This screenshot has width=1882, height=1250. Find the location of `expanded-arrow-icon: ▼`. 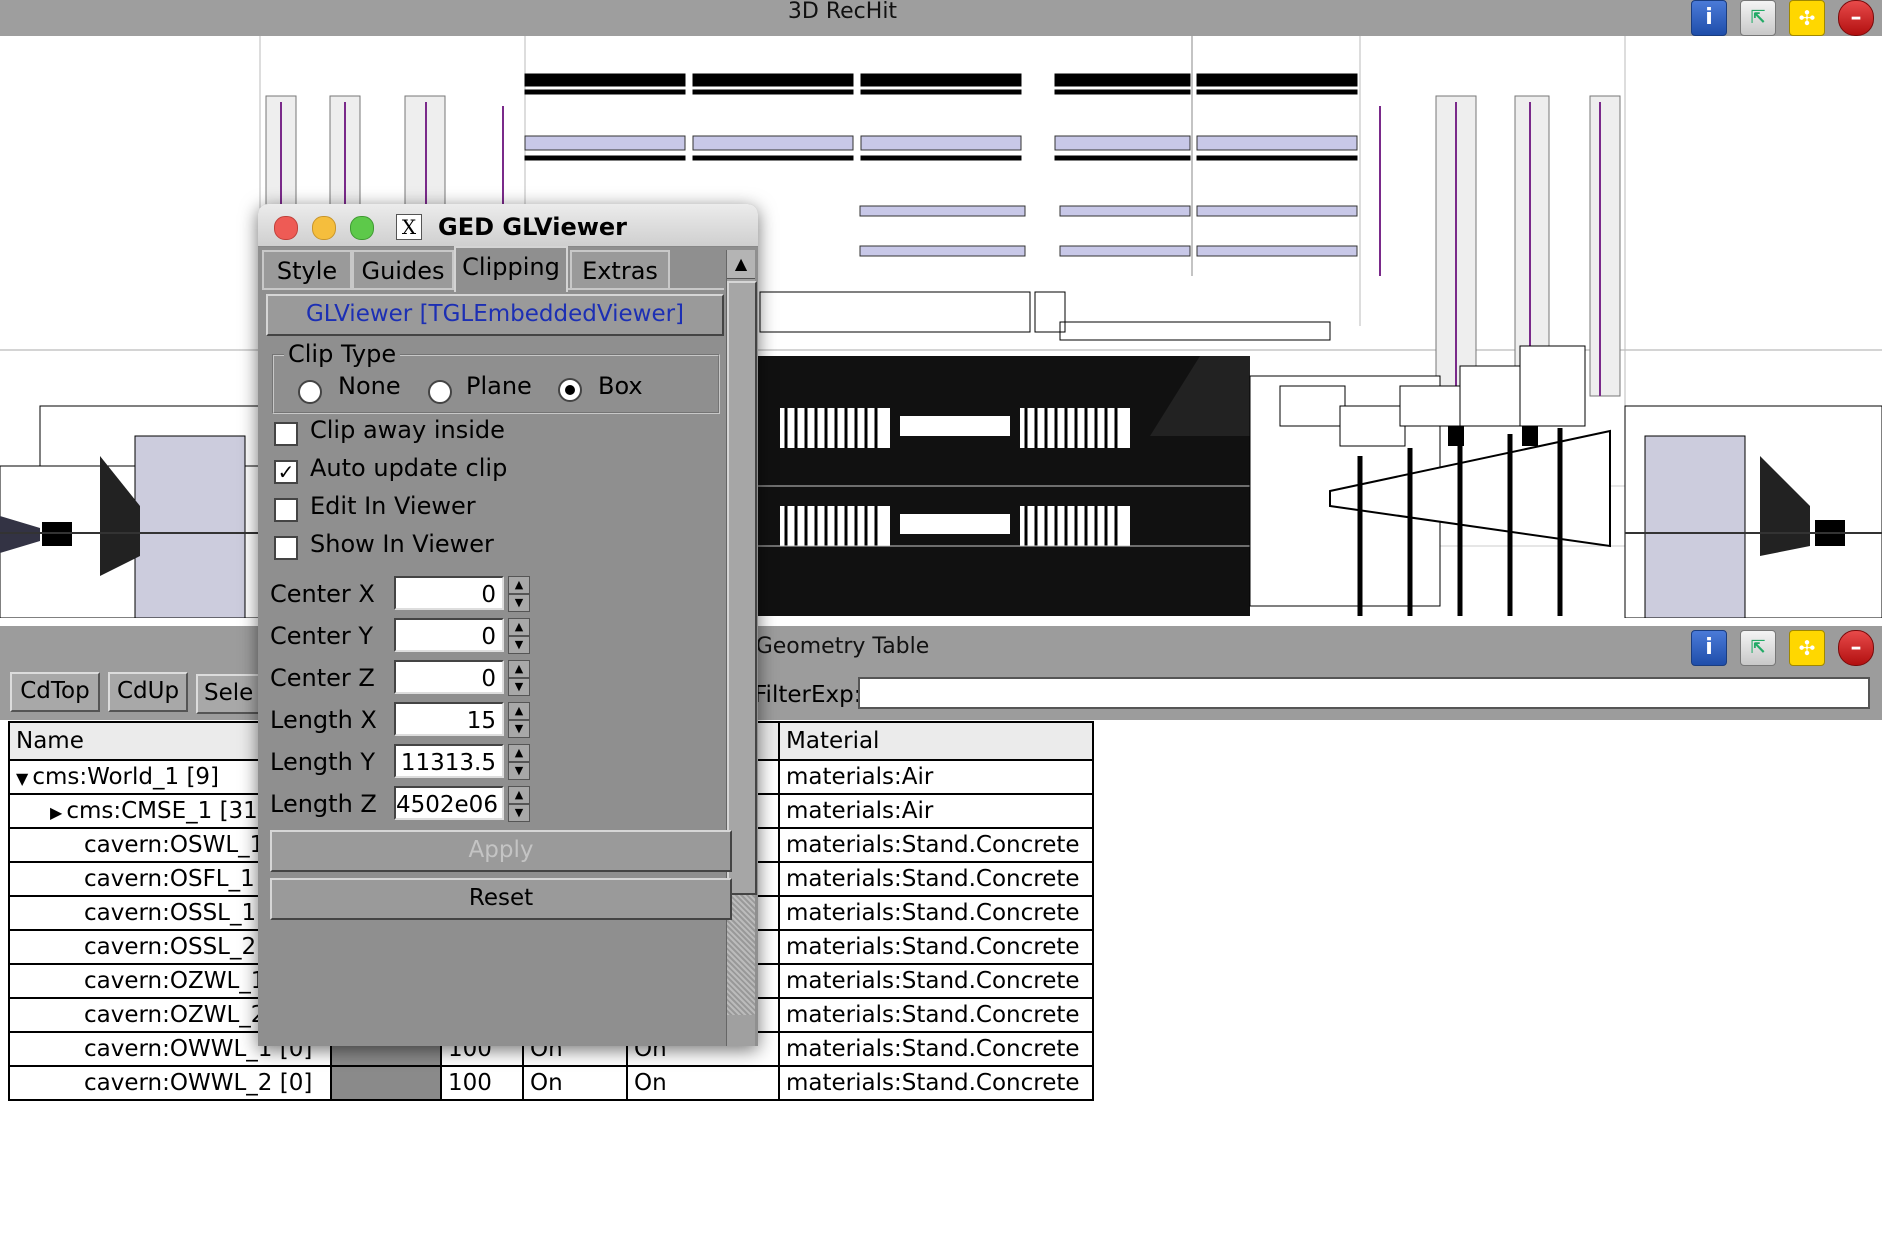

expanded-arrow-icon: ▼ is located at coordinates (22, 778).